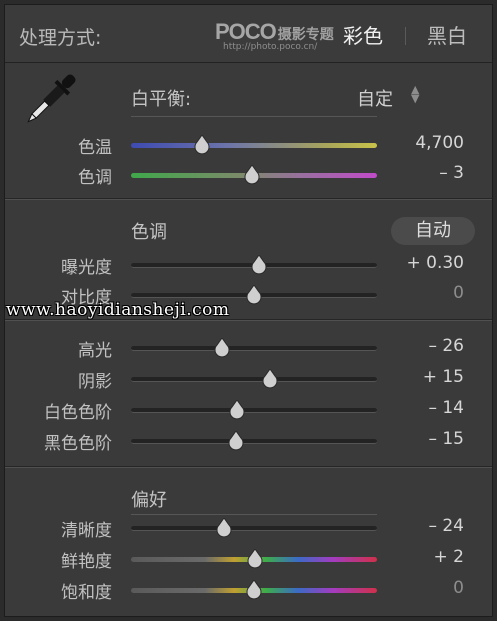 Image resolution: width=497 pixels, height=621 pixels. I want to click on poco-brand: POCO, so click(246, 31).